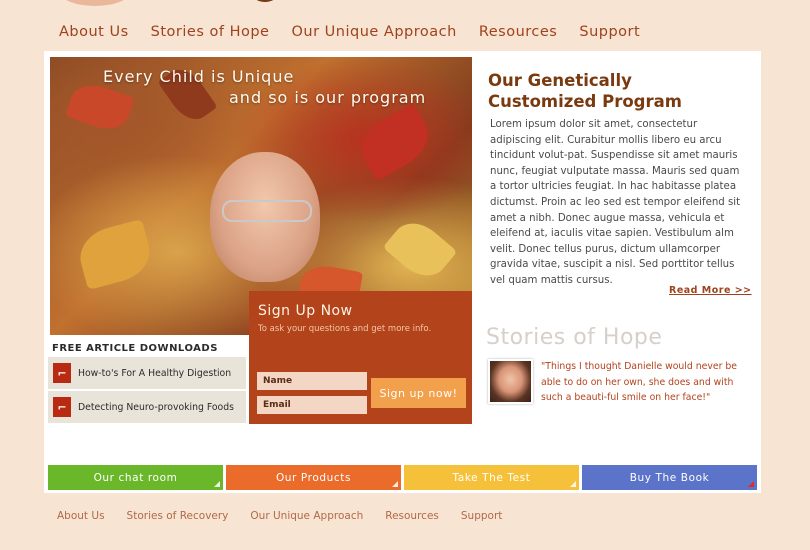 The image size is (810, 550). Describe the element at coordinates (560, 80) in the screenshot. I see `program-title-line1: Our Genetically` at that location.